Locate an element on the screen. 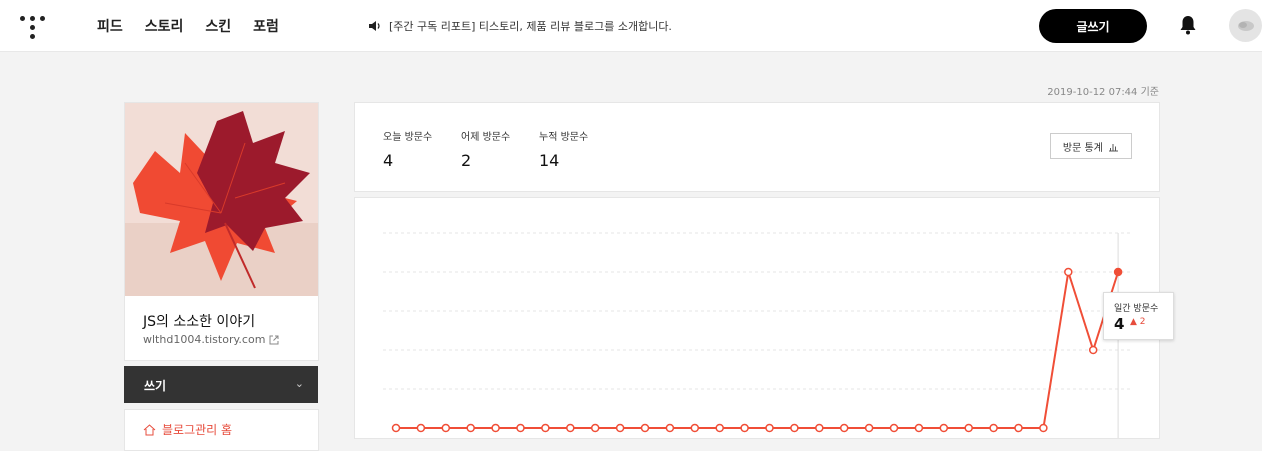 The height and width of the screenshot is (451, 1262). blog-name: JS의 소소한 이야기 is located at coordinates (199, 321).